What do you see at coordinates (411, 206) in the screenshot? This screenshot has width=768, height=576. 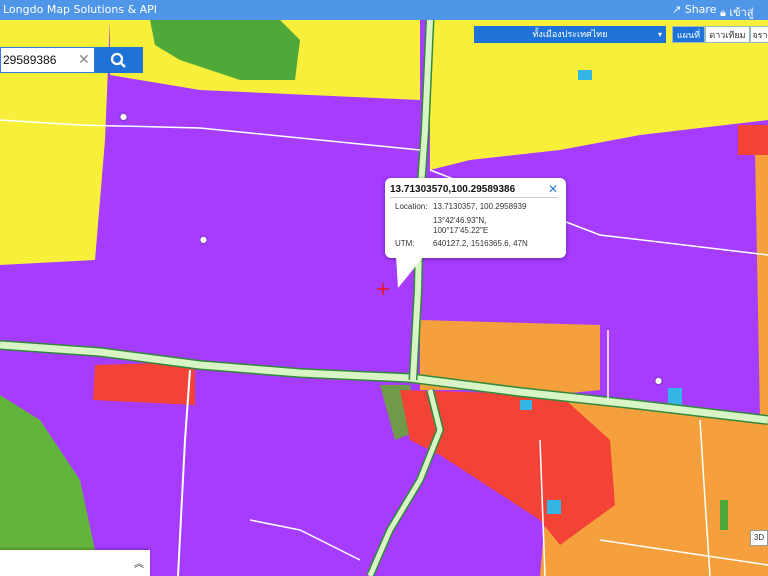 I see `location-label: Location:` at bounding box center [411, 206].